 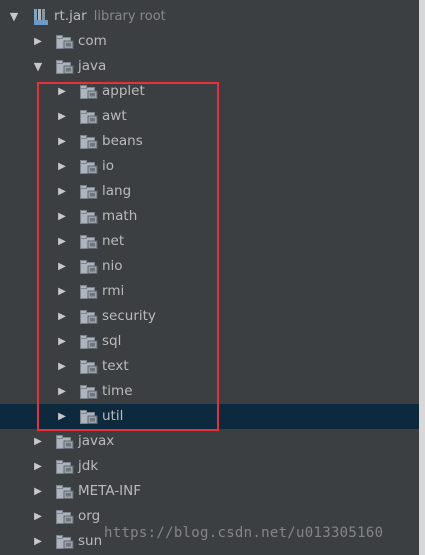 What do you see at coordinates (115, 366) in the screenshot?
I see `tree-item-label: text` at bounding box center [115, 366].